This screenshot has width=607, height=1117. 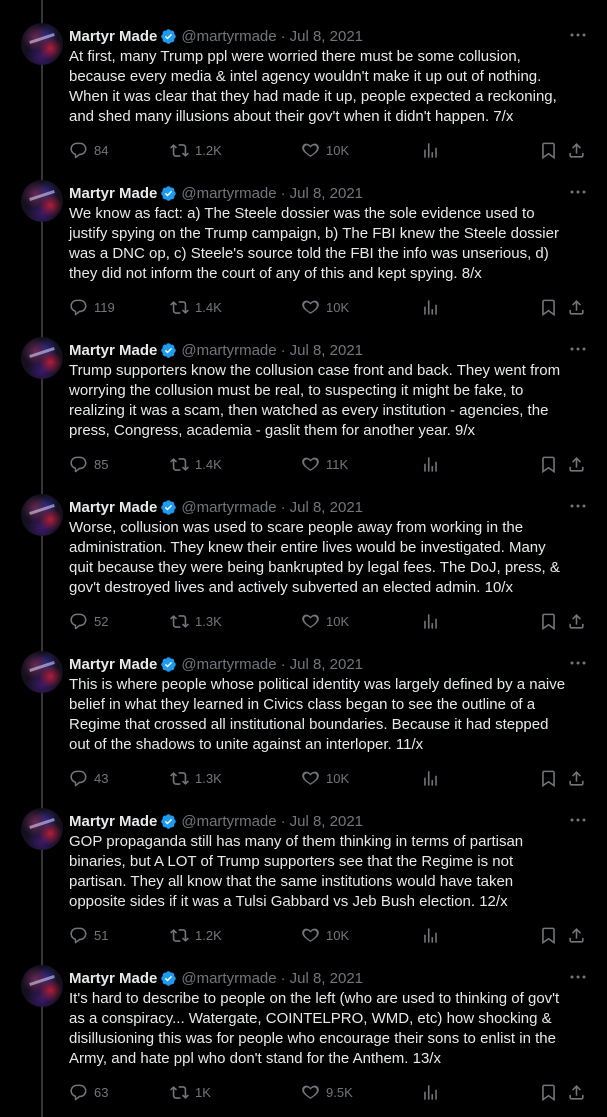 I want to click on reply-button: 63, so click(x=88, y=1092).